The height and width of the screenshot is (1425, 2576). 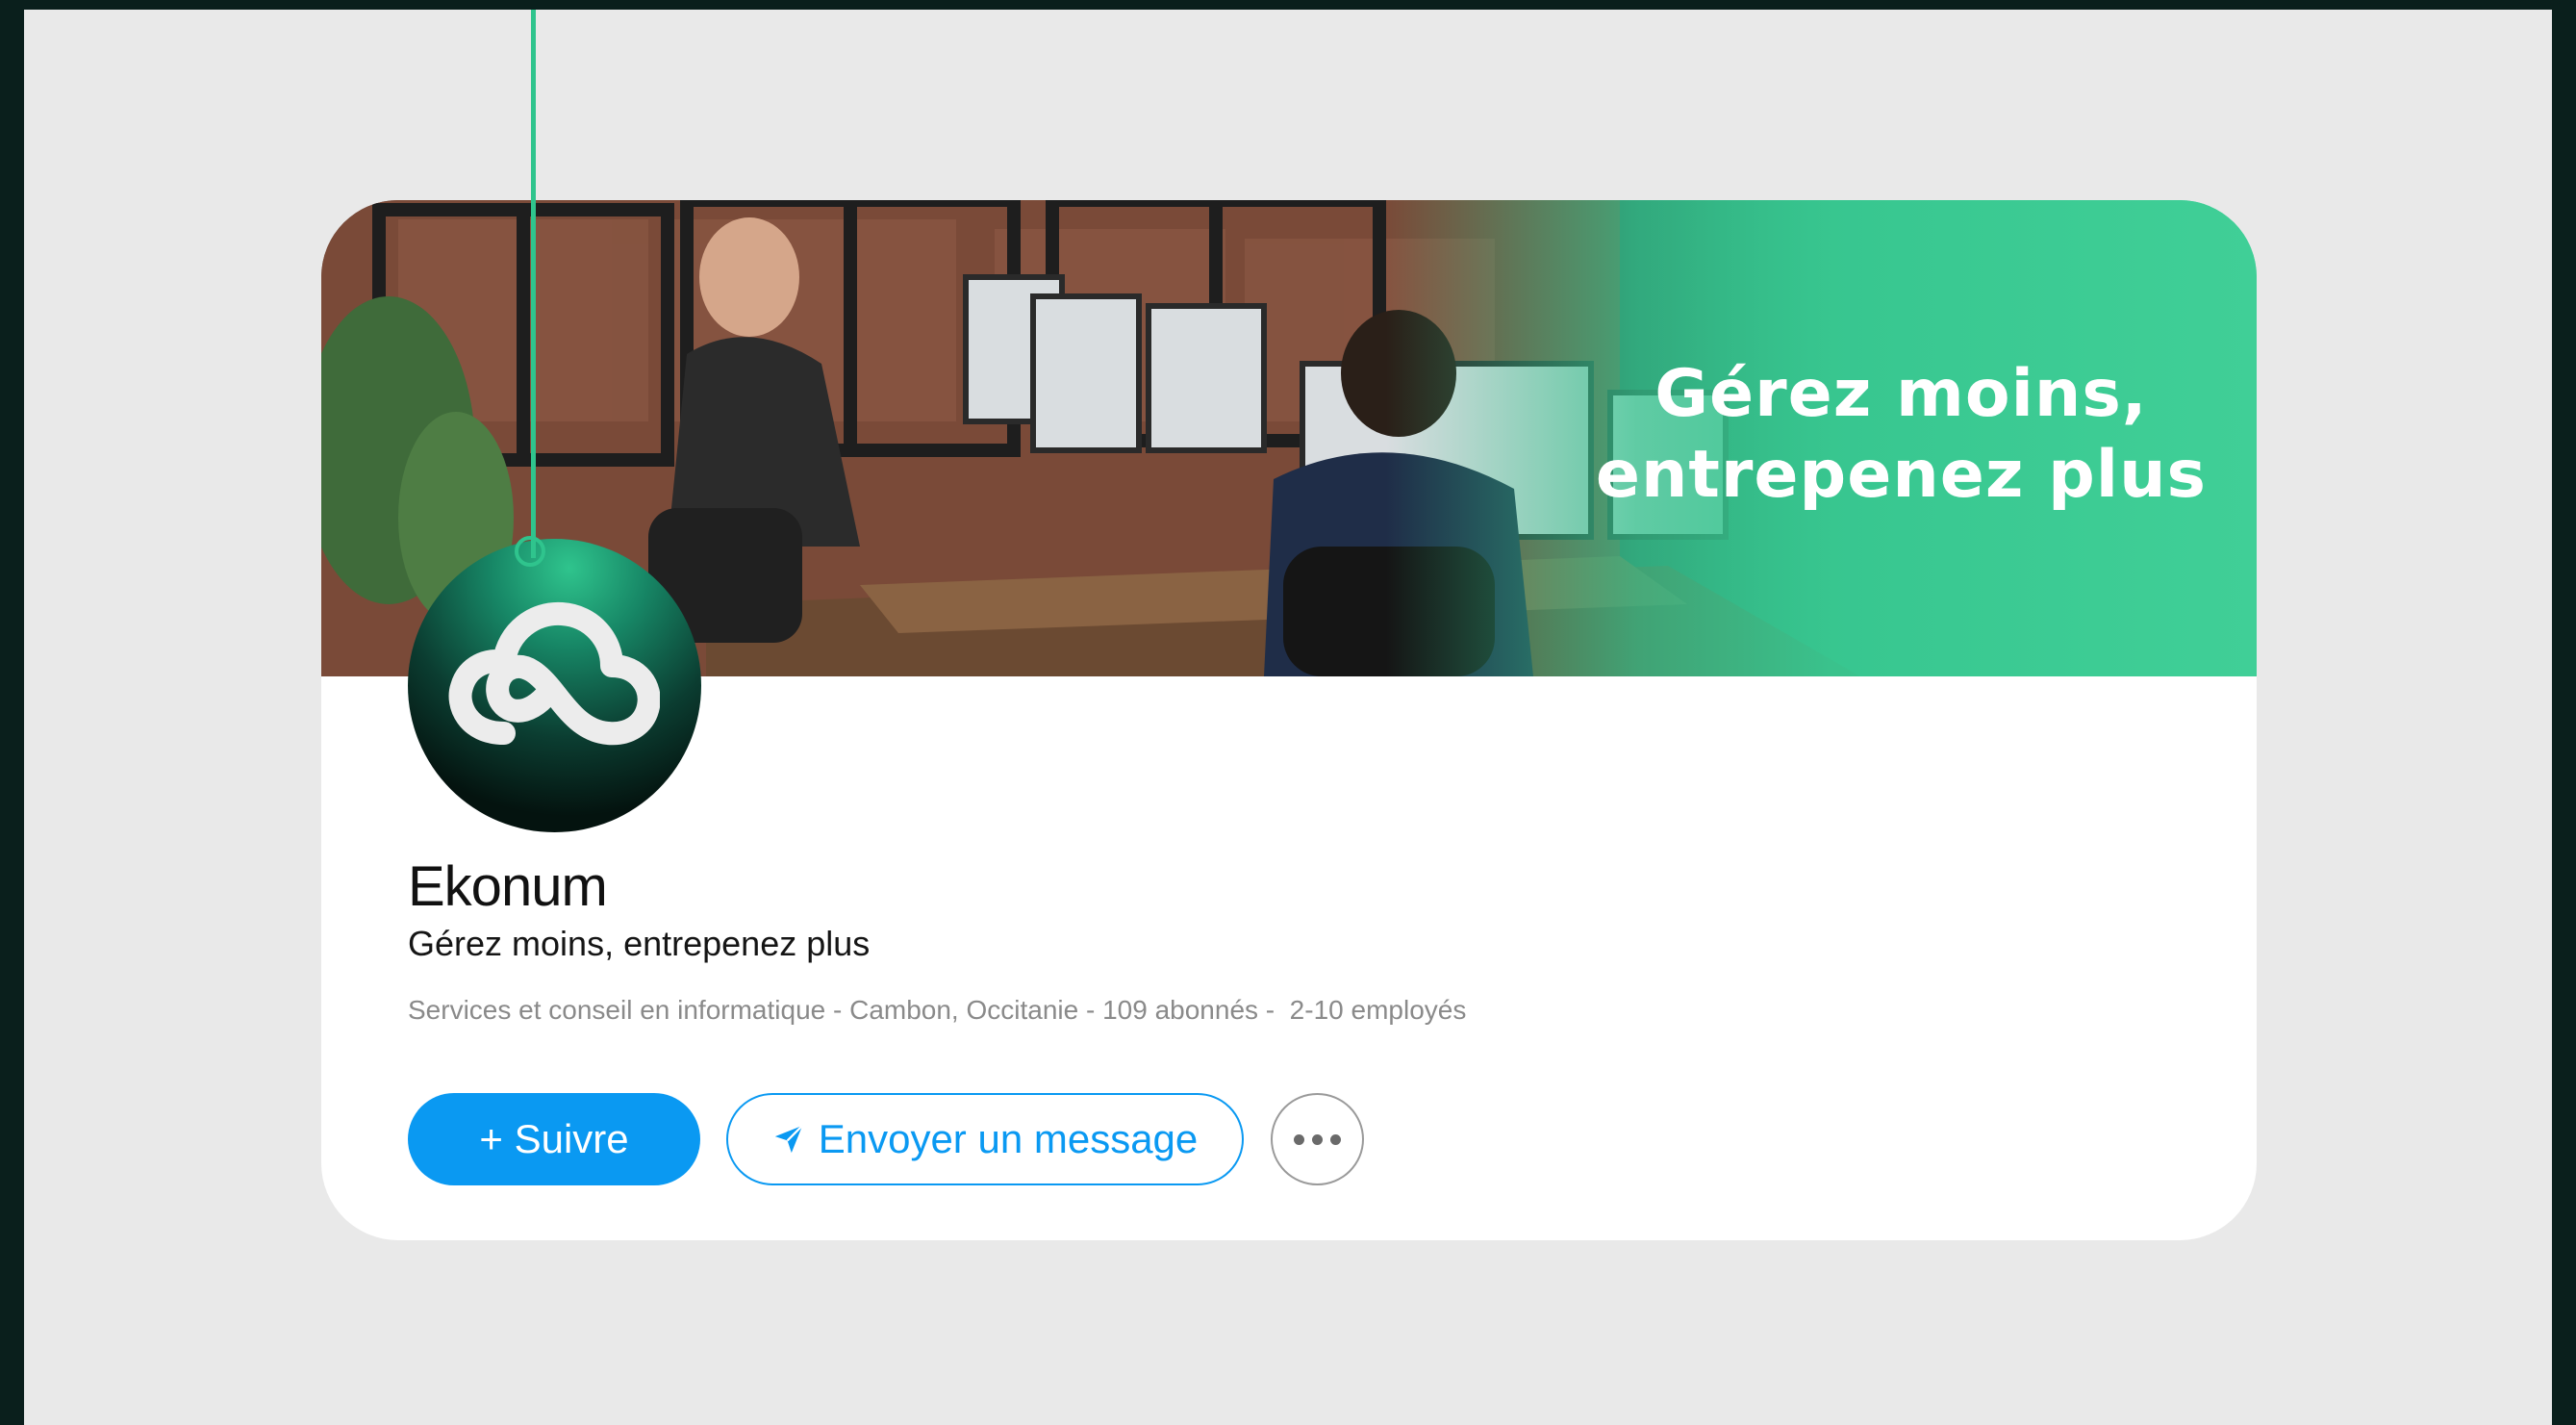 I want to click on banner-headline-line1: Gérez moins,, so click(x=1901, y=394).